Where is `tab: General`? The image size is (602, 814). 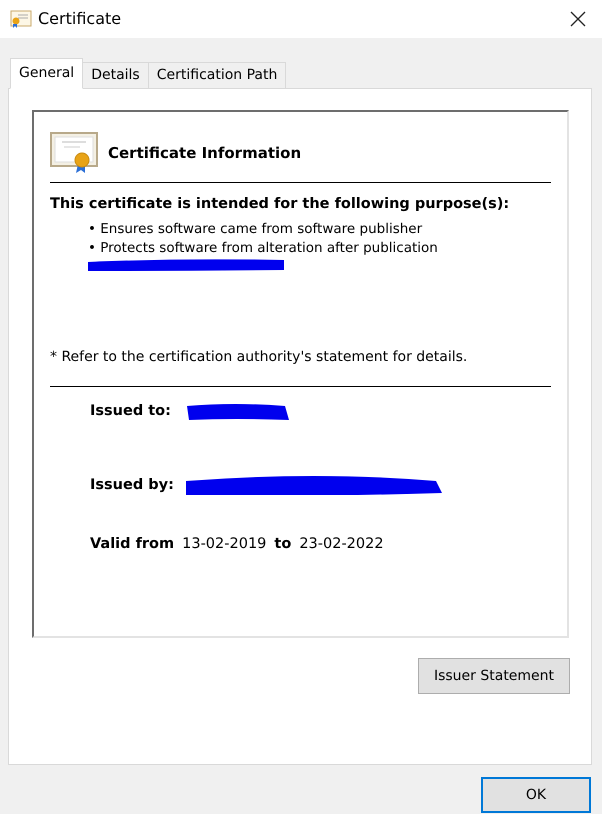
tab: General is located at coordinates (47, 73).